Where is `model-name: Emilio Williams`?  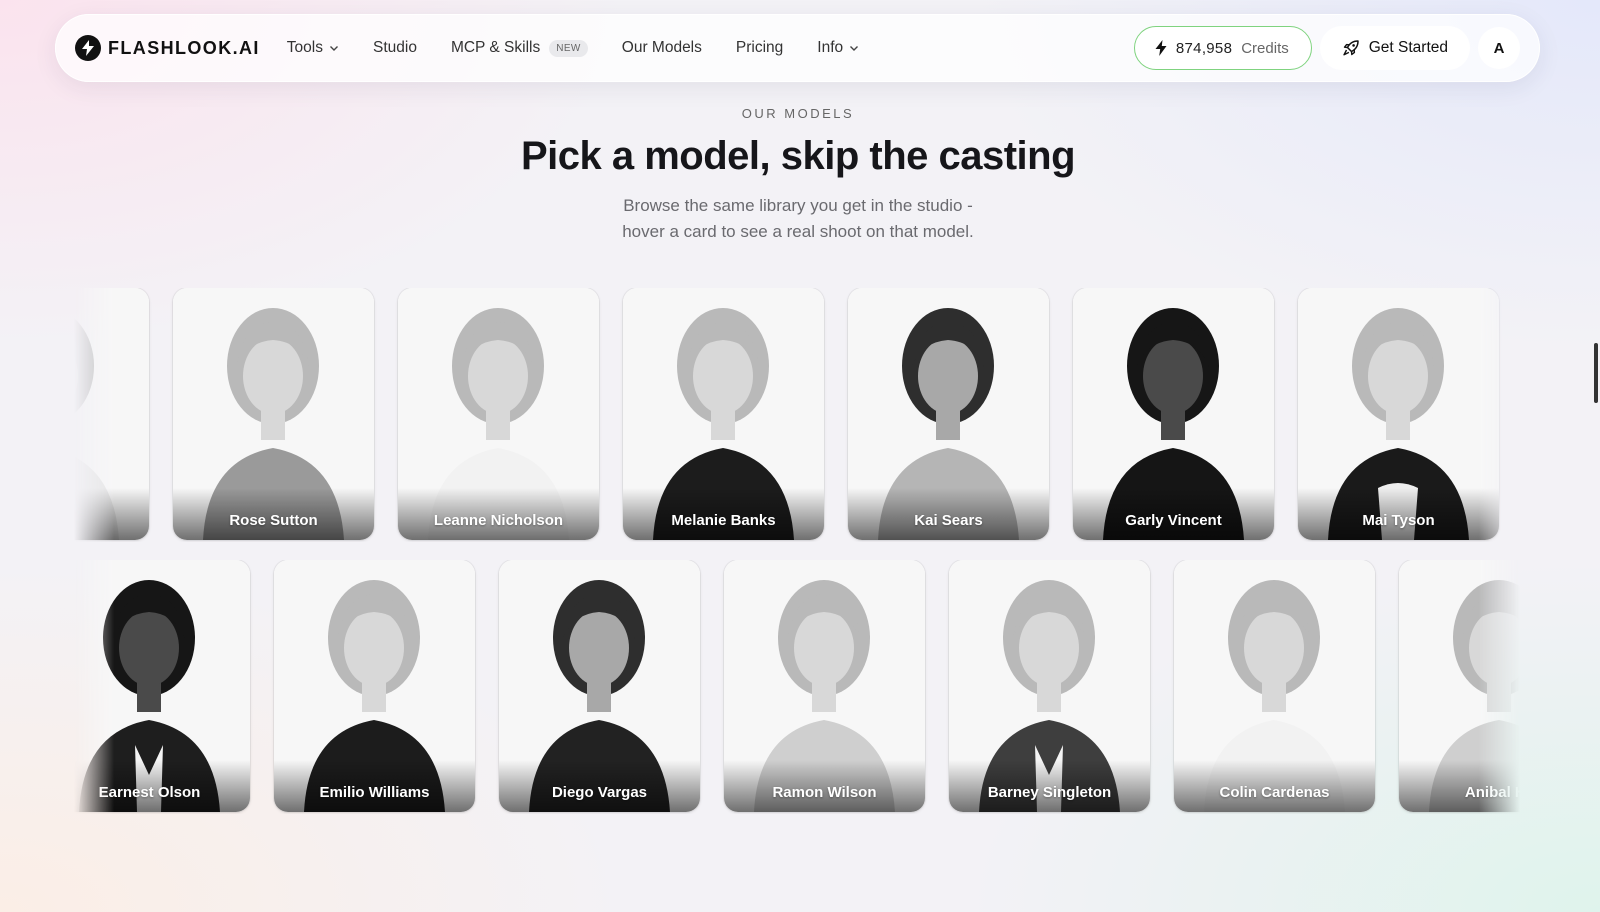
model-name: Emilio Williams is located at coordinates (374, 792).